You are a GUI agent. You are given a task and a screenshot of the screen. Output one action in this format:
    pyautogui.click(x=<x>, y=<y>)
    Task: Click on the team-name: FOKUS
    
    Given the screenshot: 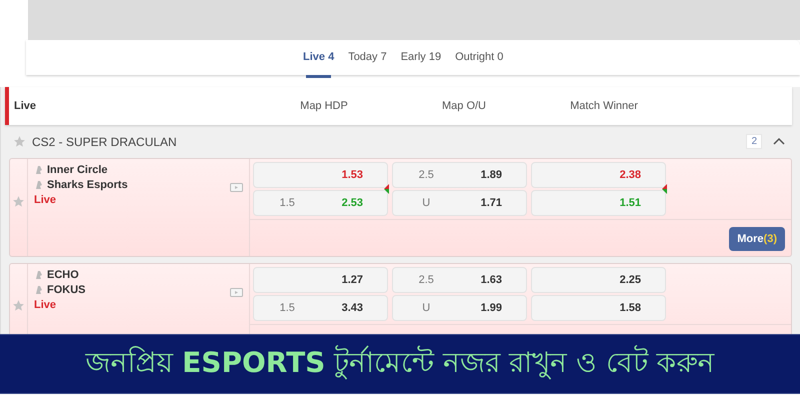 What is the action you would take?
    pyautogui.click(x=66, y=290)
    